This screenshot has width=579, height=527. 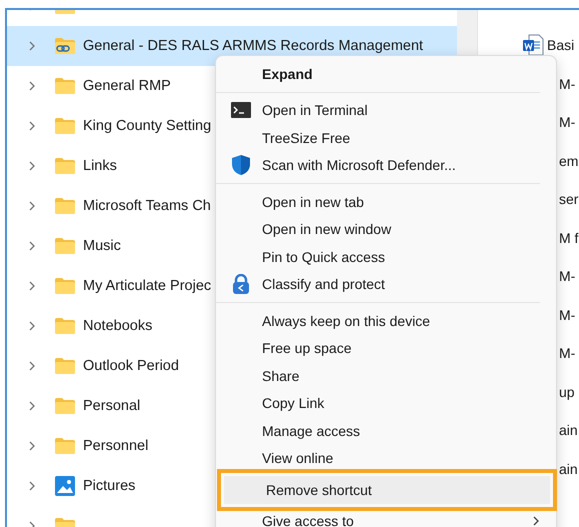 I want to click on folder-label: Personnel, so click(x=115, y=446).